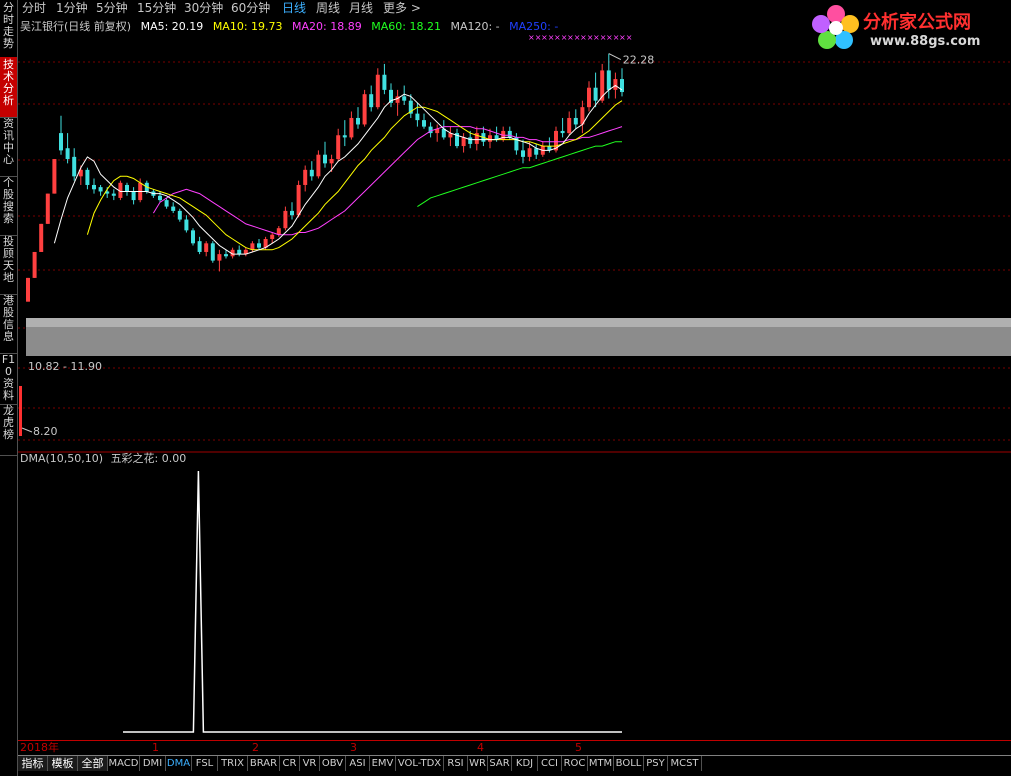 This screenshot has width=1011, height=776. Describe the element at coordinates (153, 763) in the screenshot. I see `tab-dmi: DMI` at that location.